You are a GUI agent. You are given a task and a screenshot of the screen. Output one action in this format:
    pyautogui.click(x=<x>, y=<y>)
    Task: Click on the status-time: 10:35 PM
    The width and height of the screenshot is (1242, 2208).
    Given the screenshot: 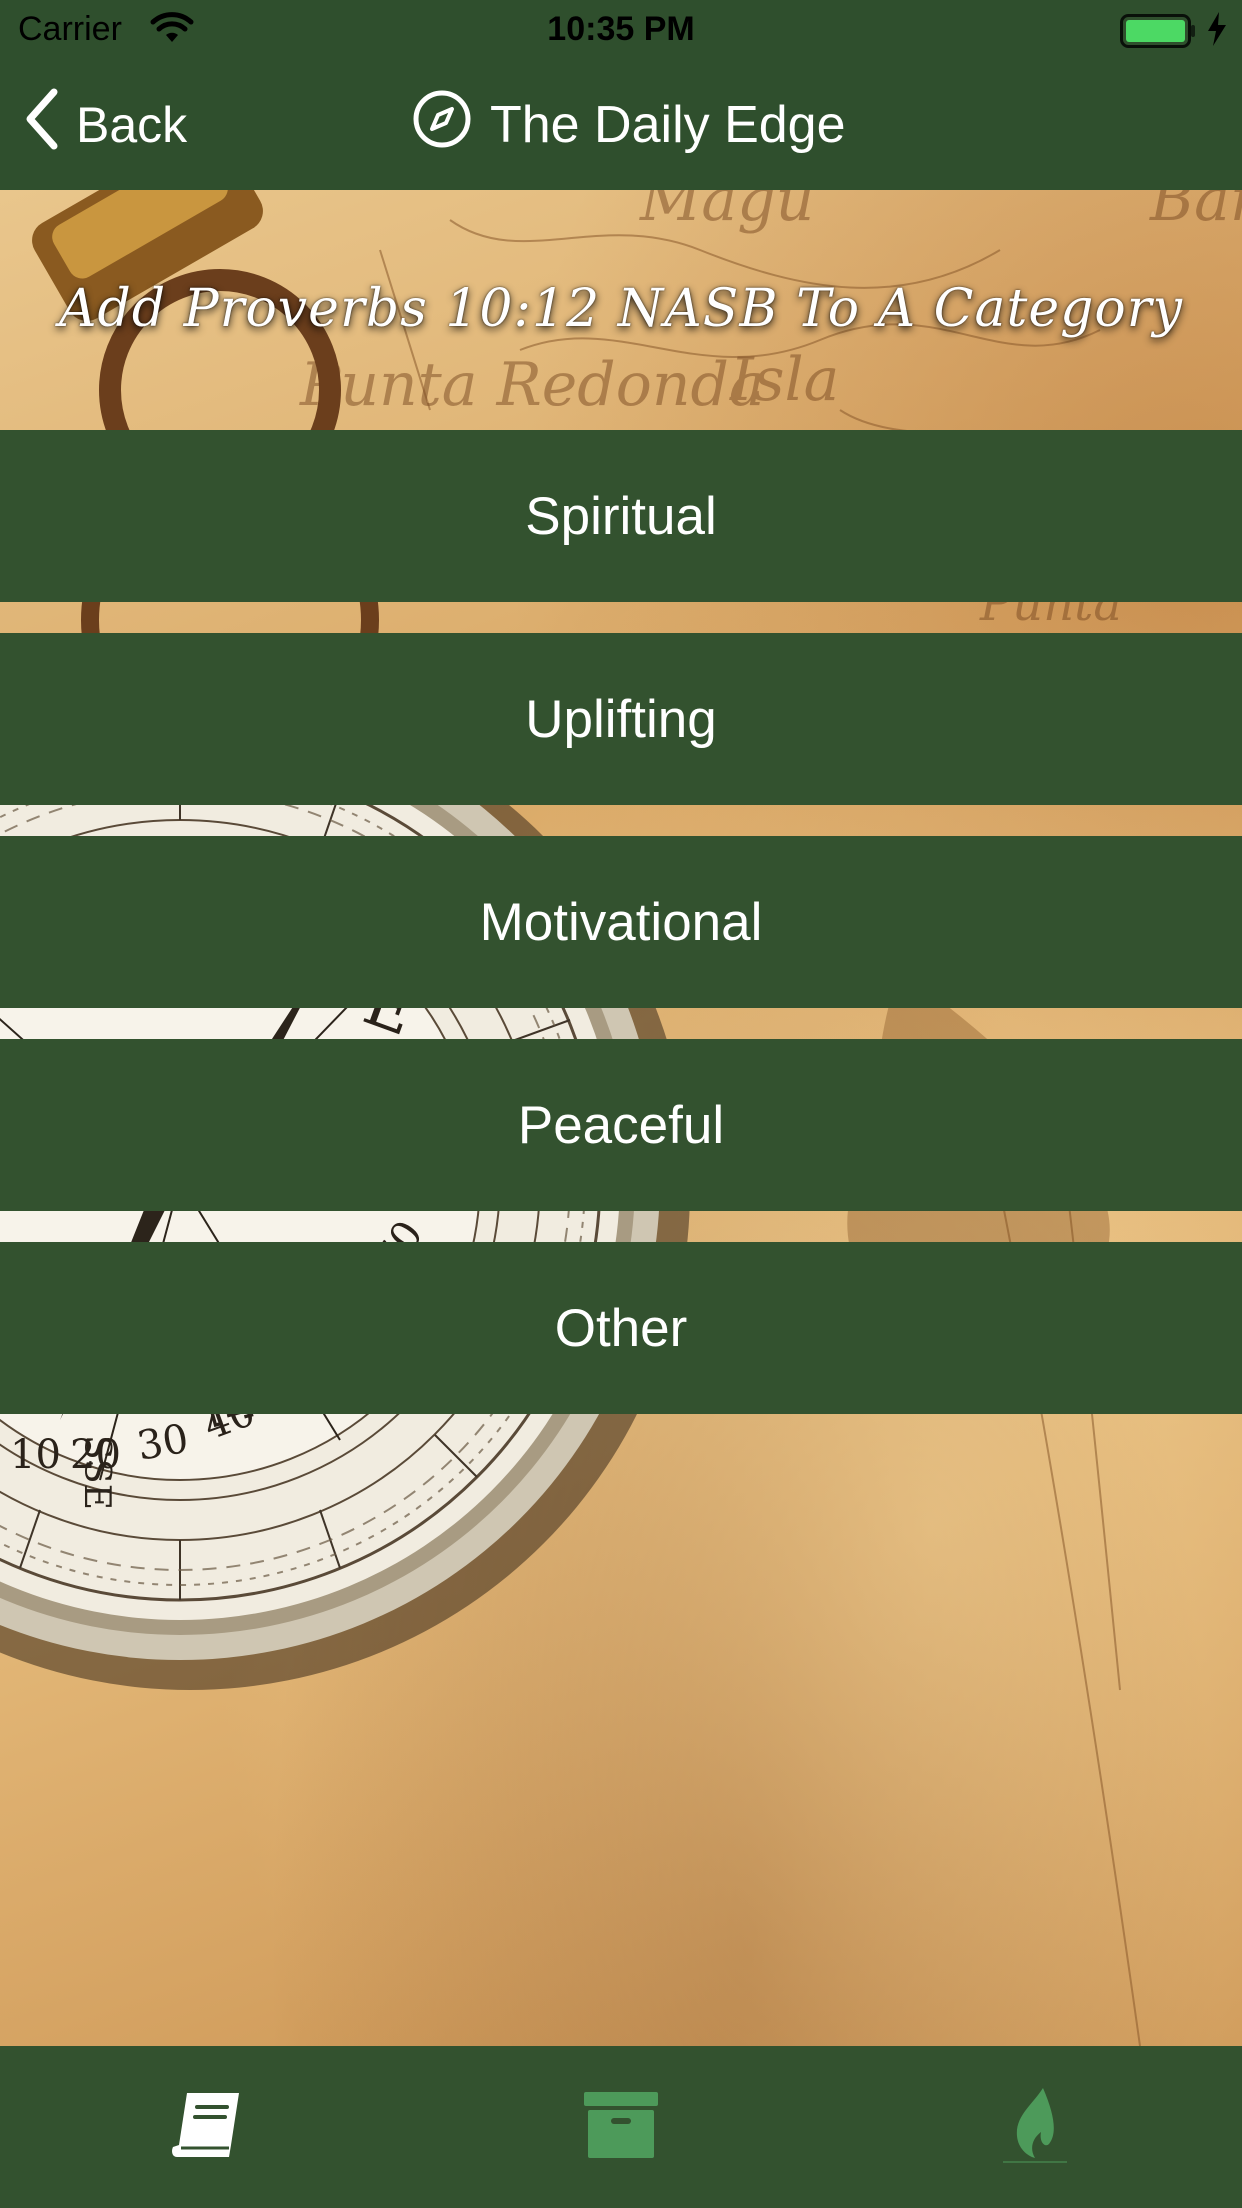 What is the action you would take?
    pyautogui.click(x=621, y=29)
    